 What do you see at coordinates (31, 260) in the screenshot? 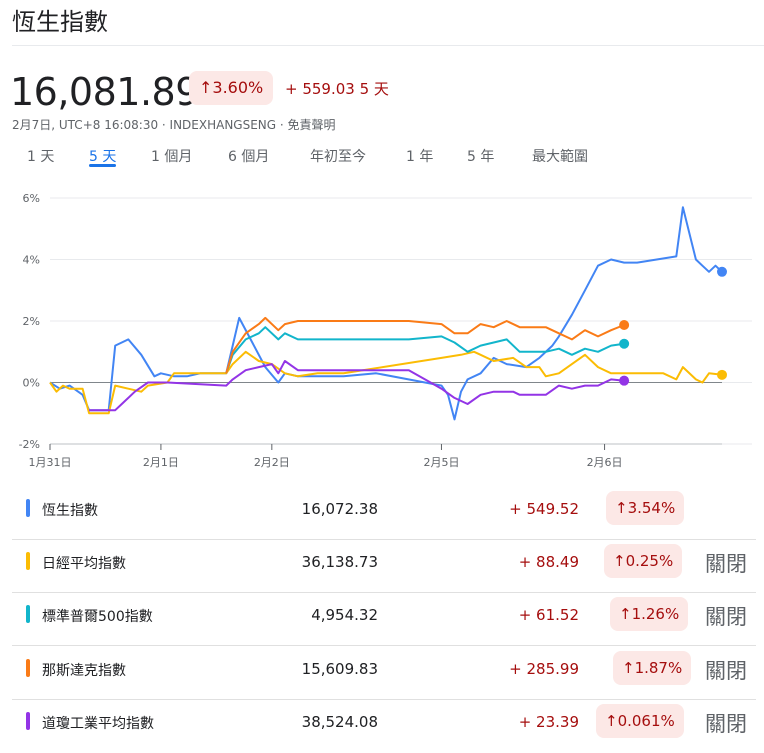
I see `y-tick-label: 4%` at bounding box center [31, 260].